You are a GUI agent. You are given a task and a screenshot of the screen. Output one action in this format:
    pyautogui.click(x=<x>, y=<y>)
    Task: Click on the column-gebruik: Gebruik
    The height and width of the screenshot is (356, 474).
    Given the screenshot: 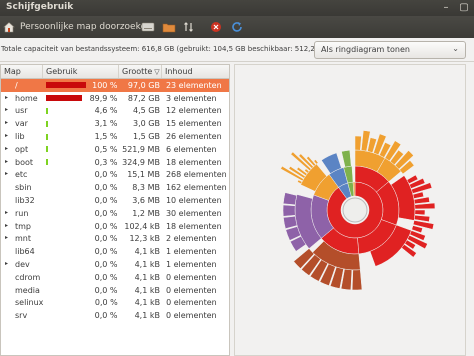 What is the action you would take?
    pyautogui.click(x=81, y=71)
    